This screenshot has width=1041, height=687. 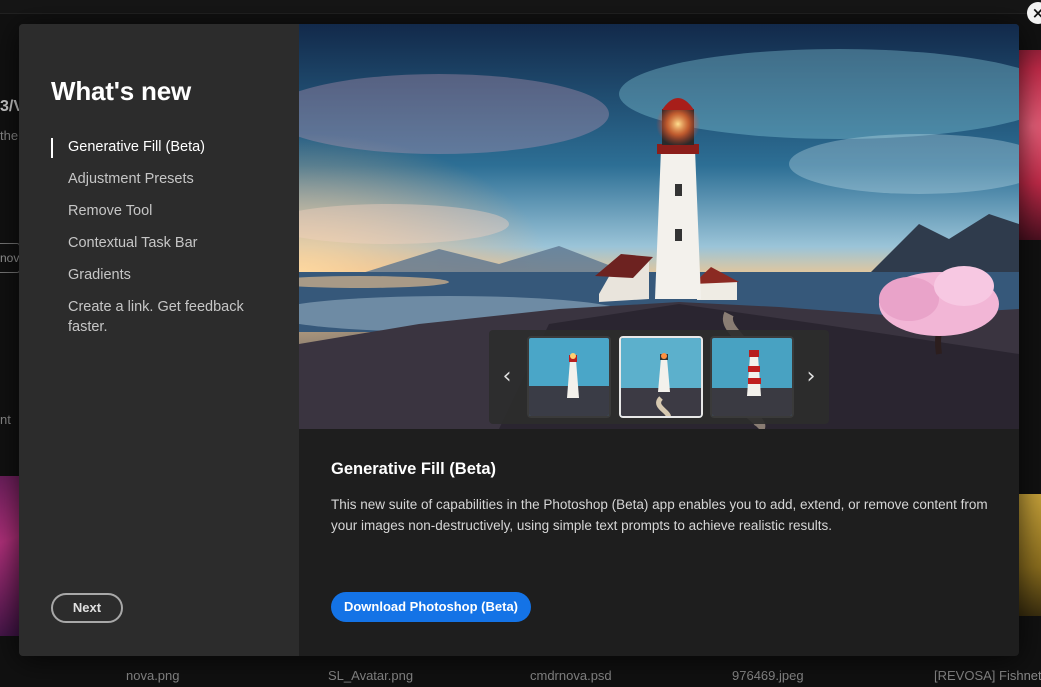 What do you see at coordinates (414, 469) in the screenshot?
I see `feature-title: Generative Fill (Beta)` at bounding box center [414, 469].